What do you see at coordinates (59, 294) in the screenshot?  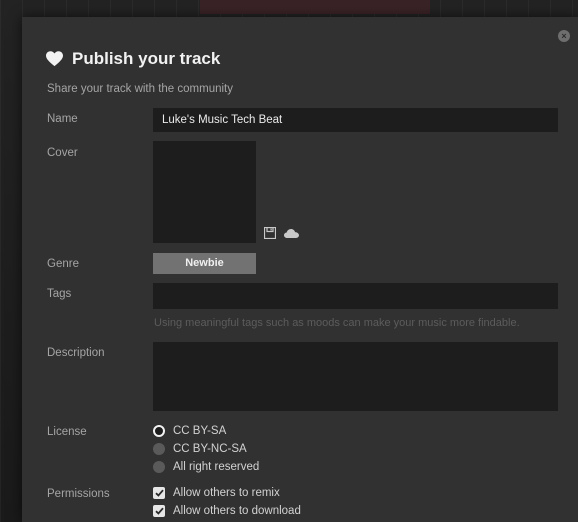 I see `tags-label: Tags` at bounding box center [59, 294].